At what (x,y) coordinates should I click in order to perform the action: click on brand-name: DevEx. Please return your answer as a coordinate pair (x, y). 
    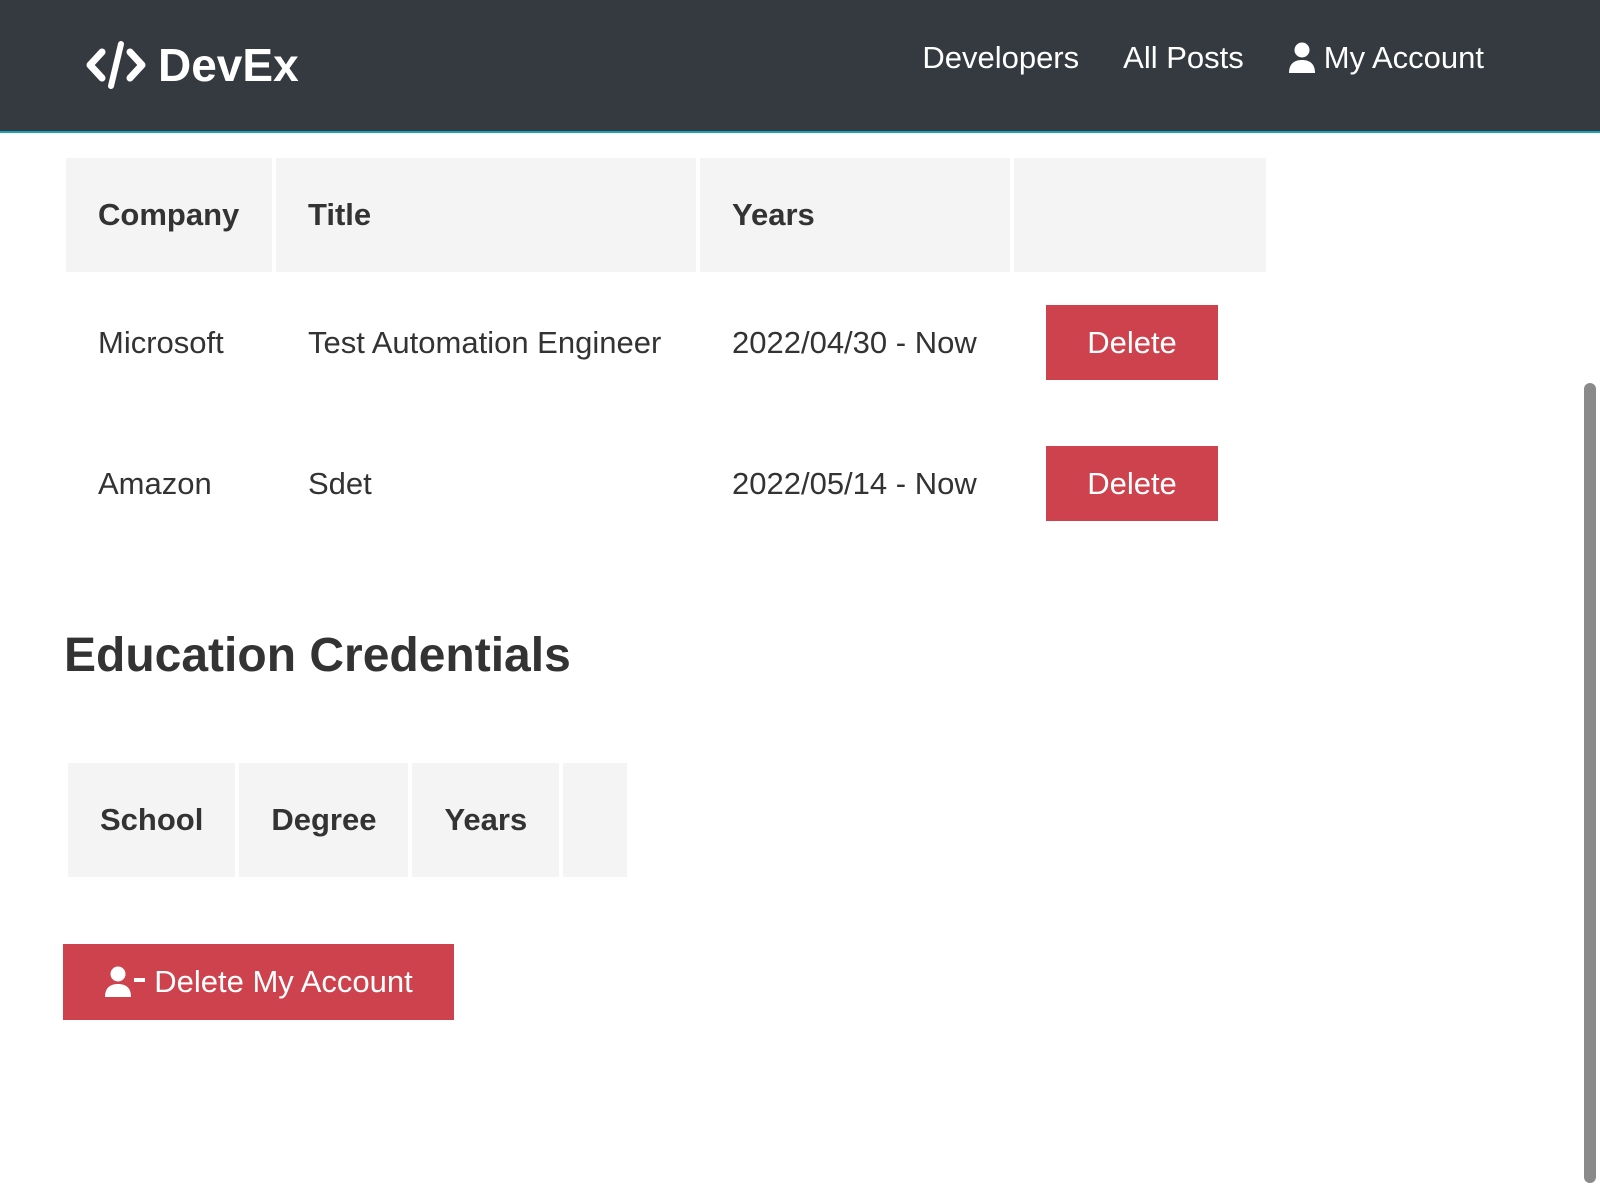
    Looking at the image, I should click on (228, 65).